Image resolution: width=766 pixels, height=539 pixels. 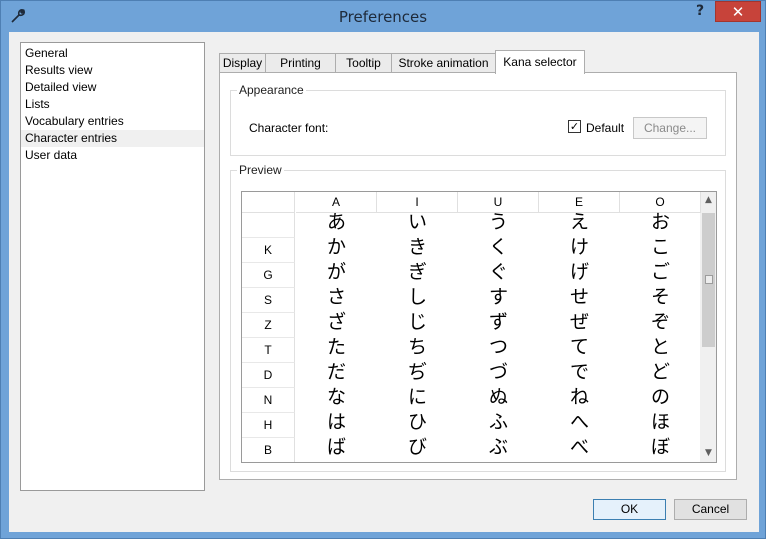 I want to click on kana-cell: が, so click(x=336, y=272).